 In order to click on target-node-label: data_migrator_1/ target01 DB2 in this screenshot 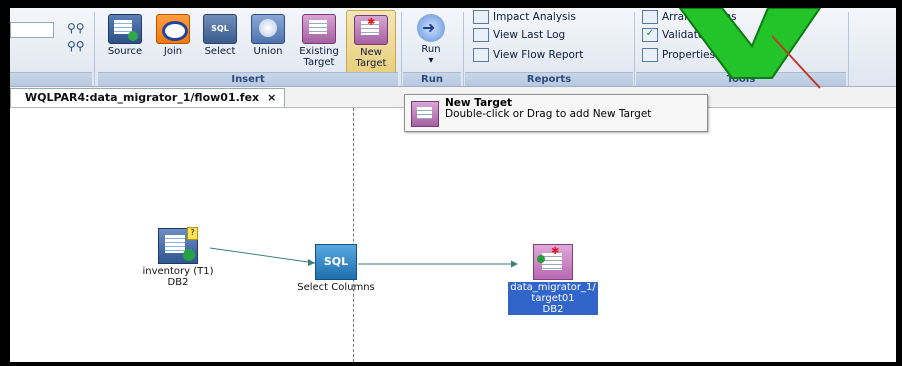, I will do `click(553, 298)`.